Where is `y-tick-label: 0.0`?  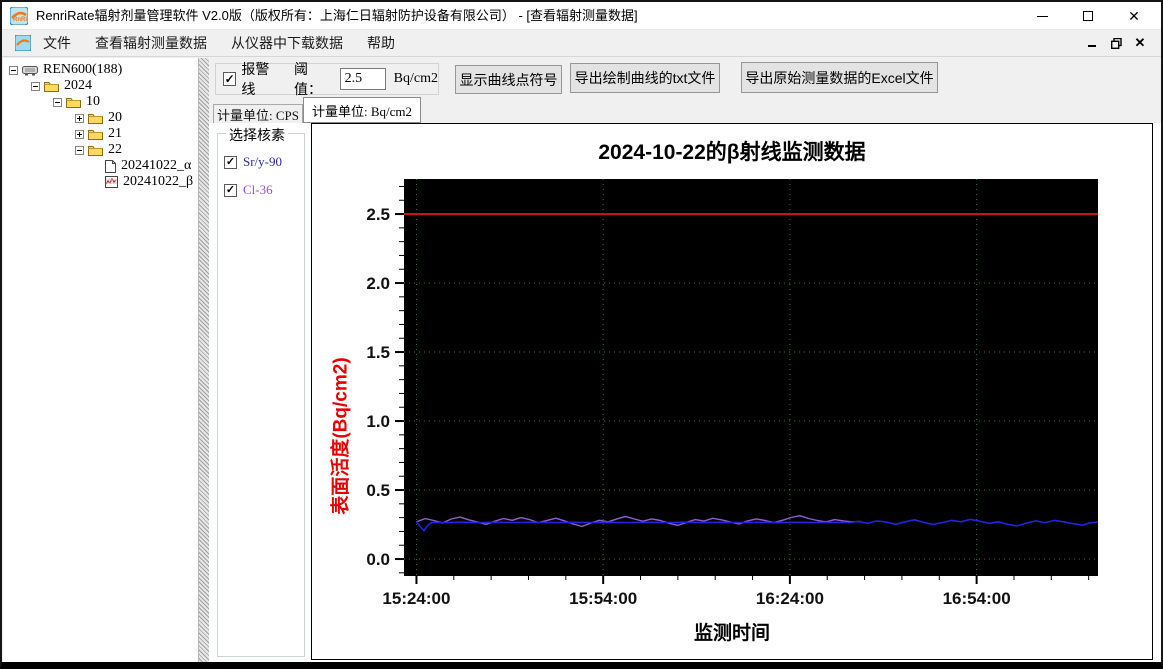 y-tick-label: 0.0 is located at coordinates (378, 559).